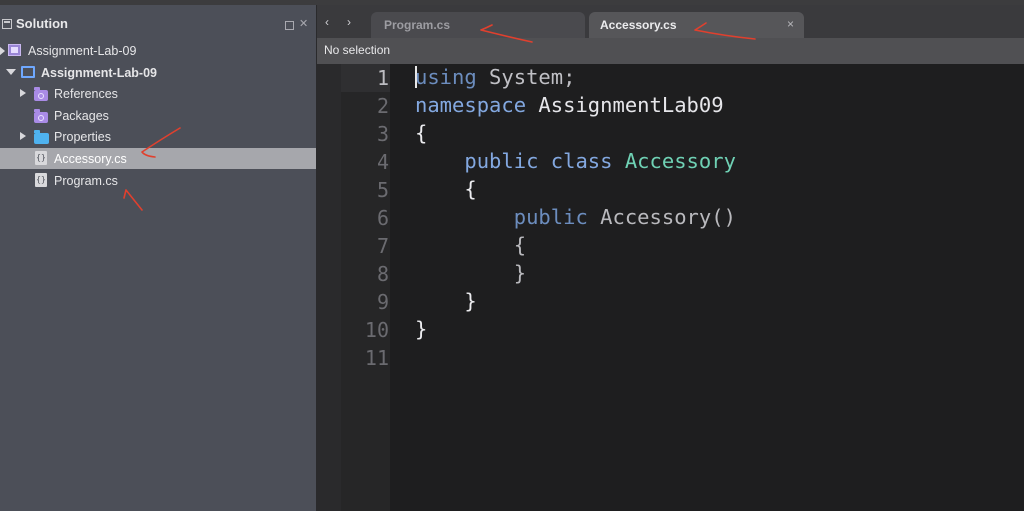 Image resolution: width=1024 pixels, height=511 pixels. Describe the element at coordinates (382, 274) in the screenshot. I see `line-number: 8` at that location.